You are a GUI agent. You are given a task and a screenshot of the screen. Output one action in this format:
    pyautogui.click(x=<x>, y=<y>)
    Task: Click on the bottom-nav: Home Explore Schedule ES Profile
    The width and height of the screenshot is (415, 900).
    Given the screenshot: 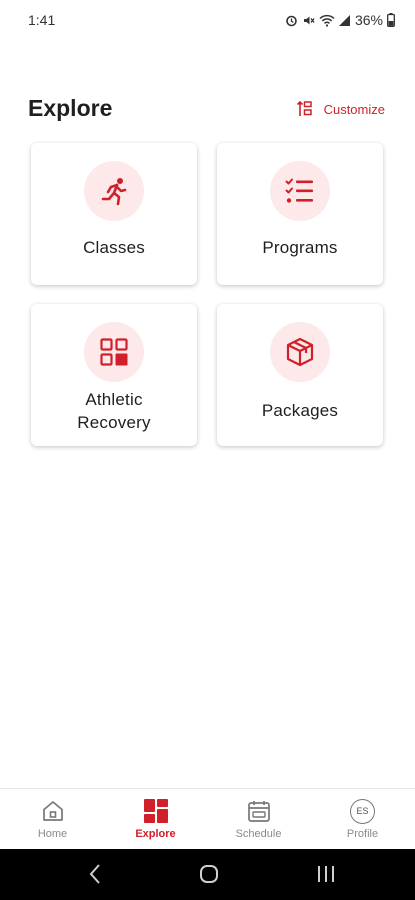 What is the action you would take?
    pyautogui.click(x=207, y=818)
    